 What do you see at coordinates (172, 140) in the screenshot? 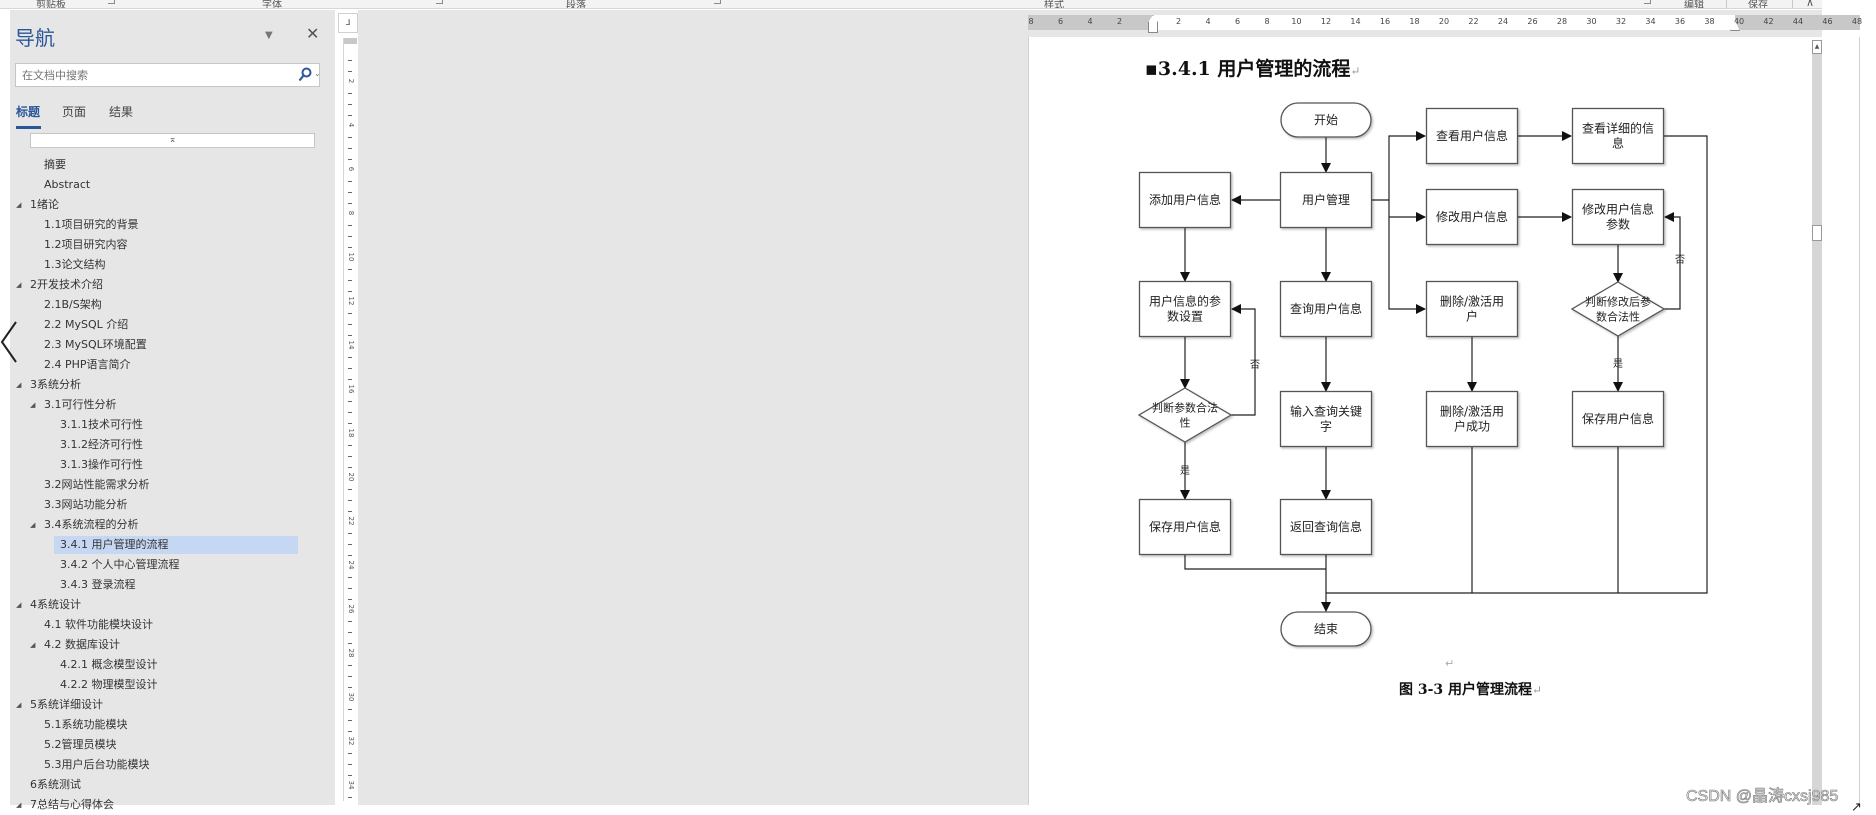
I see `collapse-all-button: ⌅` at bounding box center [172, 140].